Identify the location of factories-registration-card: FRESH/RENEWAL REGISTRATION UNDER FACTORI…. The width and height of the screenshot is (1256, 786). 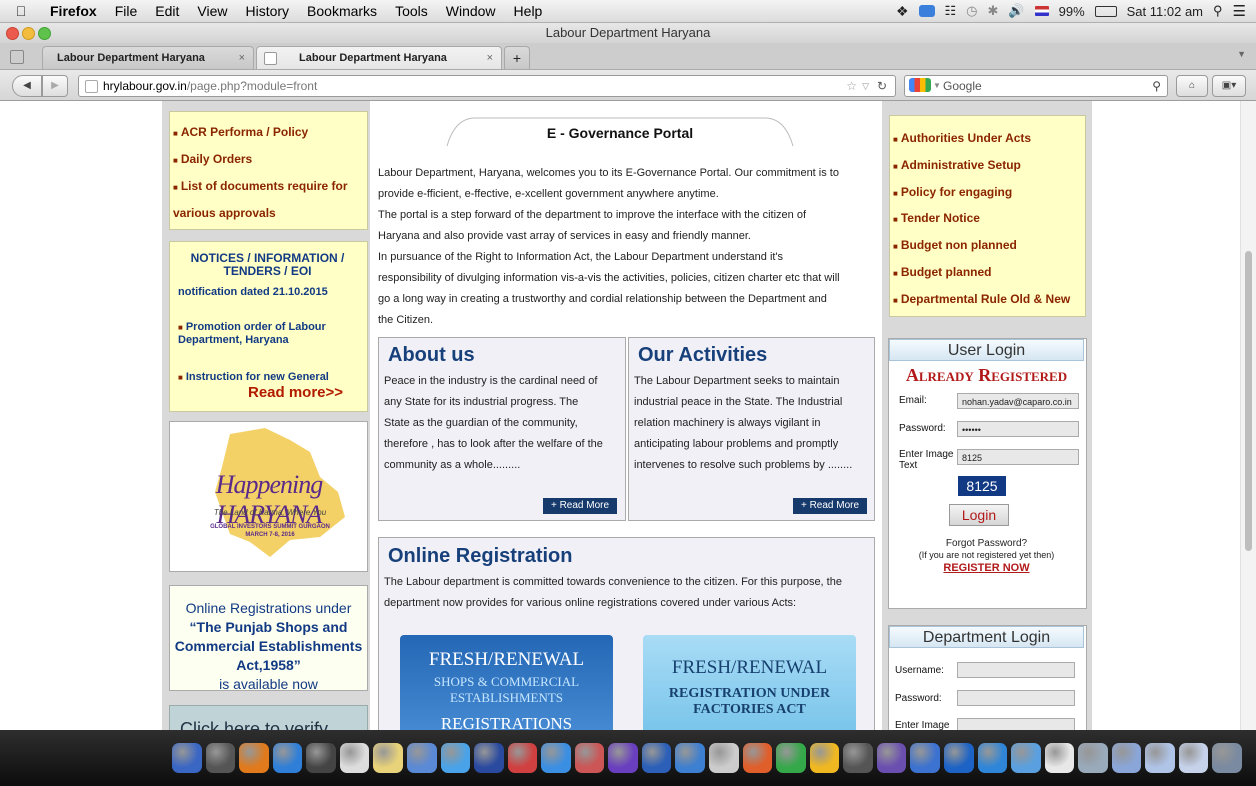
(749, 682).